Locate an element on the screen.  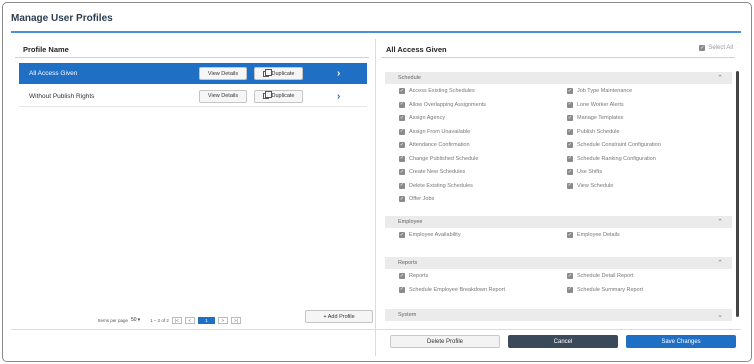
permission-label: Schedule Detail Report is located at coordinates (605, 276).